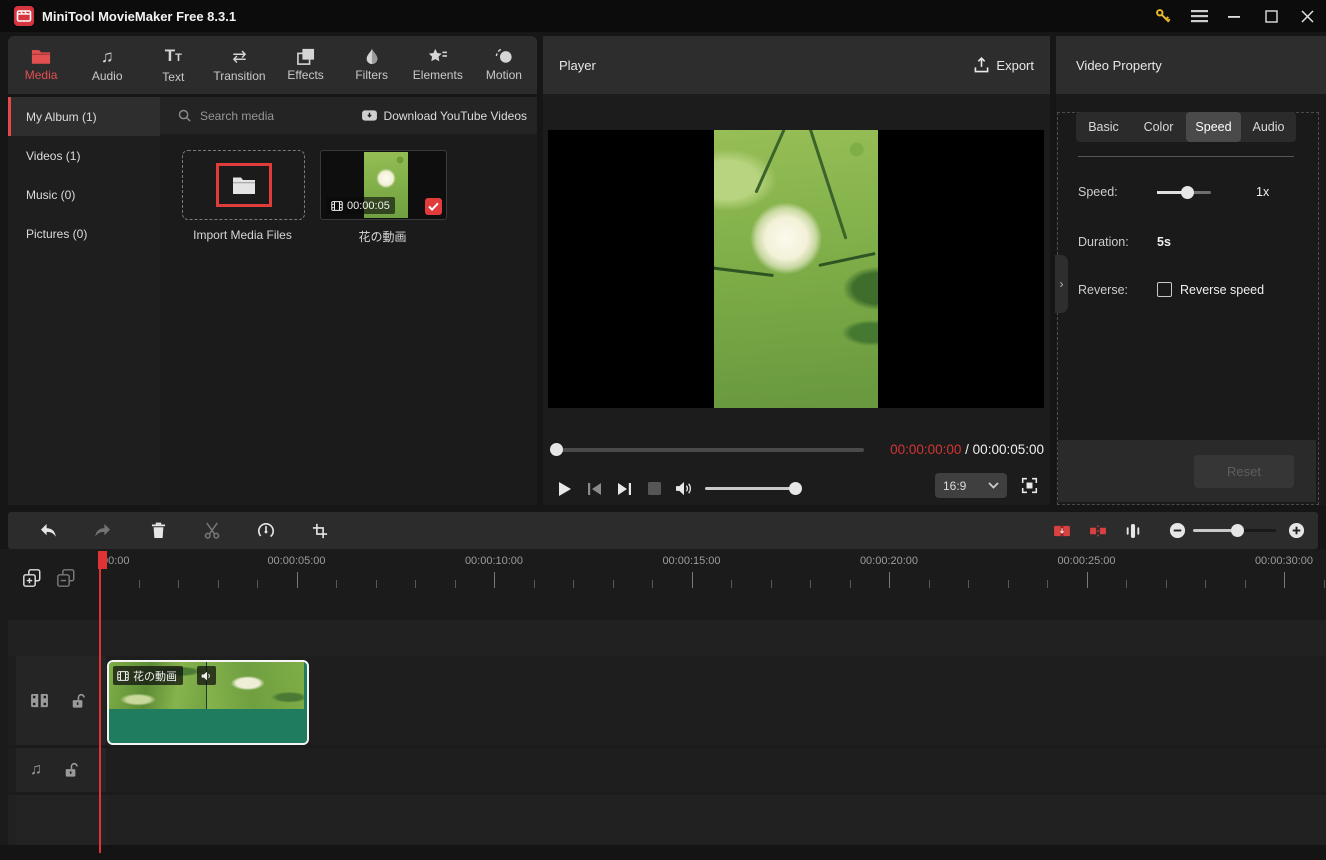 The width and height of the screenshot is (1326, 860). What do you see at coordinates (320, 530) in the screenshot?
I see `crop-button` at bounding box center [320, 530].